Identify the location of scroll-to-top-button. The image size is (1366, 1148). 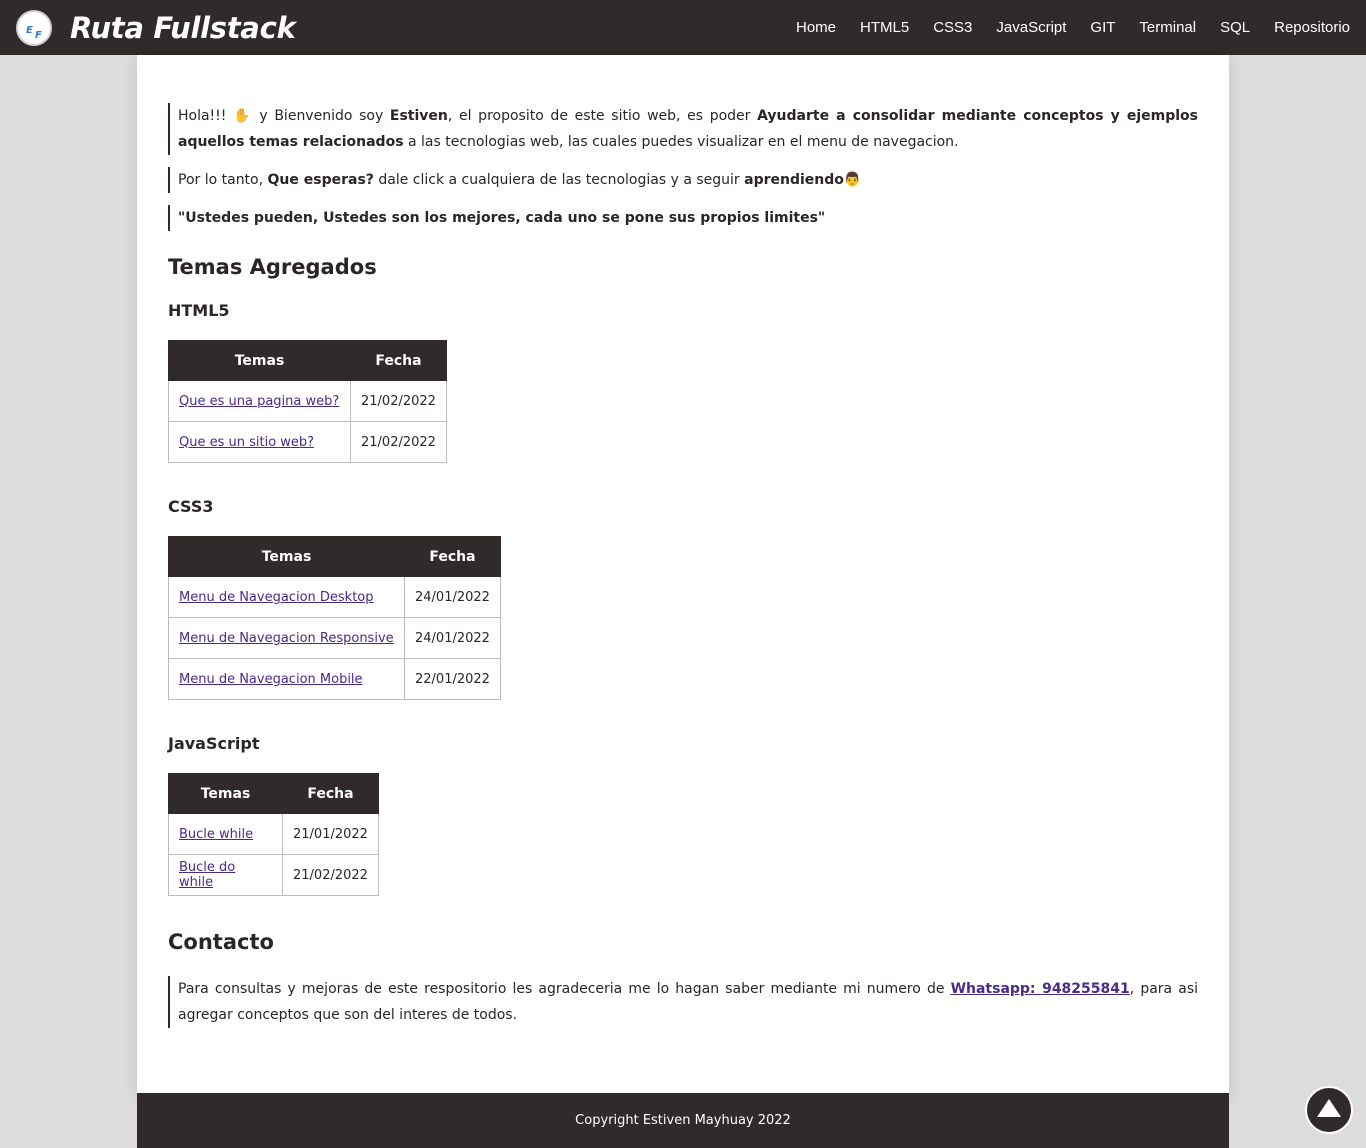
(1329, 1110).